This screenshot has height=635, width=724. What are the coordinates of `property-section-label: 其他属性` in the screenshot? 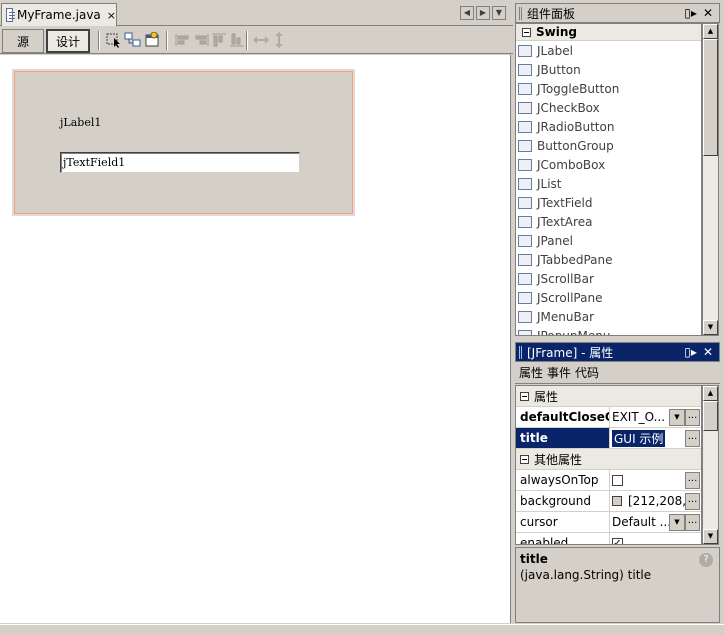 It's located at (558, 459).